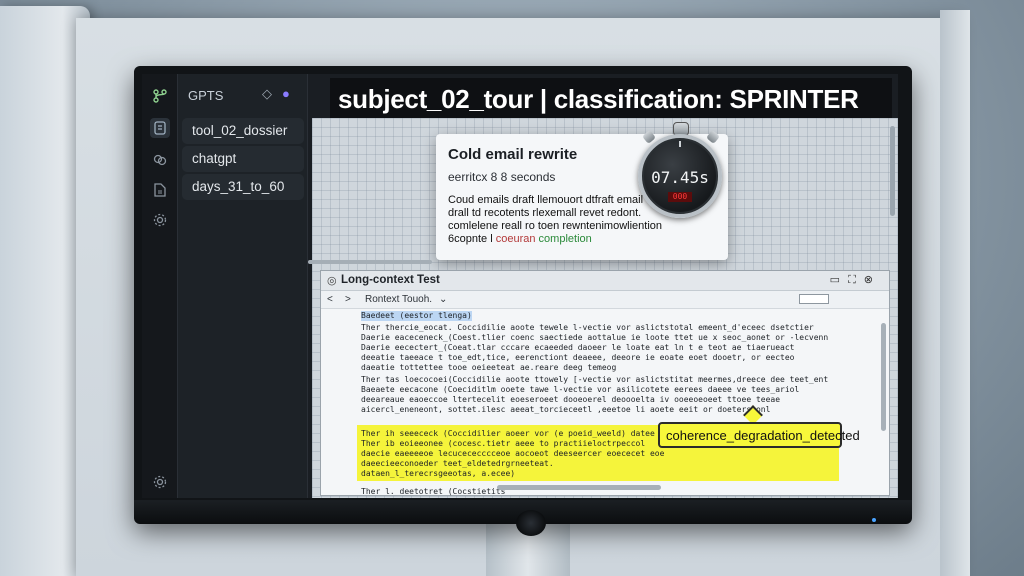 The width and height of the screenshot is (1024, 576). I want to click on editor-app-icon: ◎, so click(332, 281).